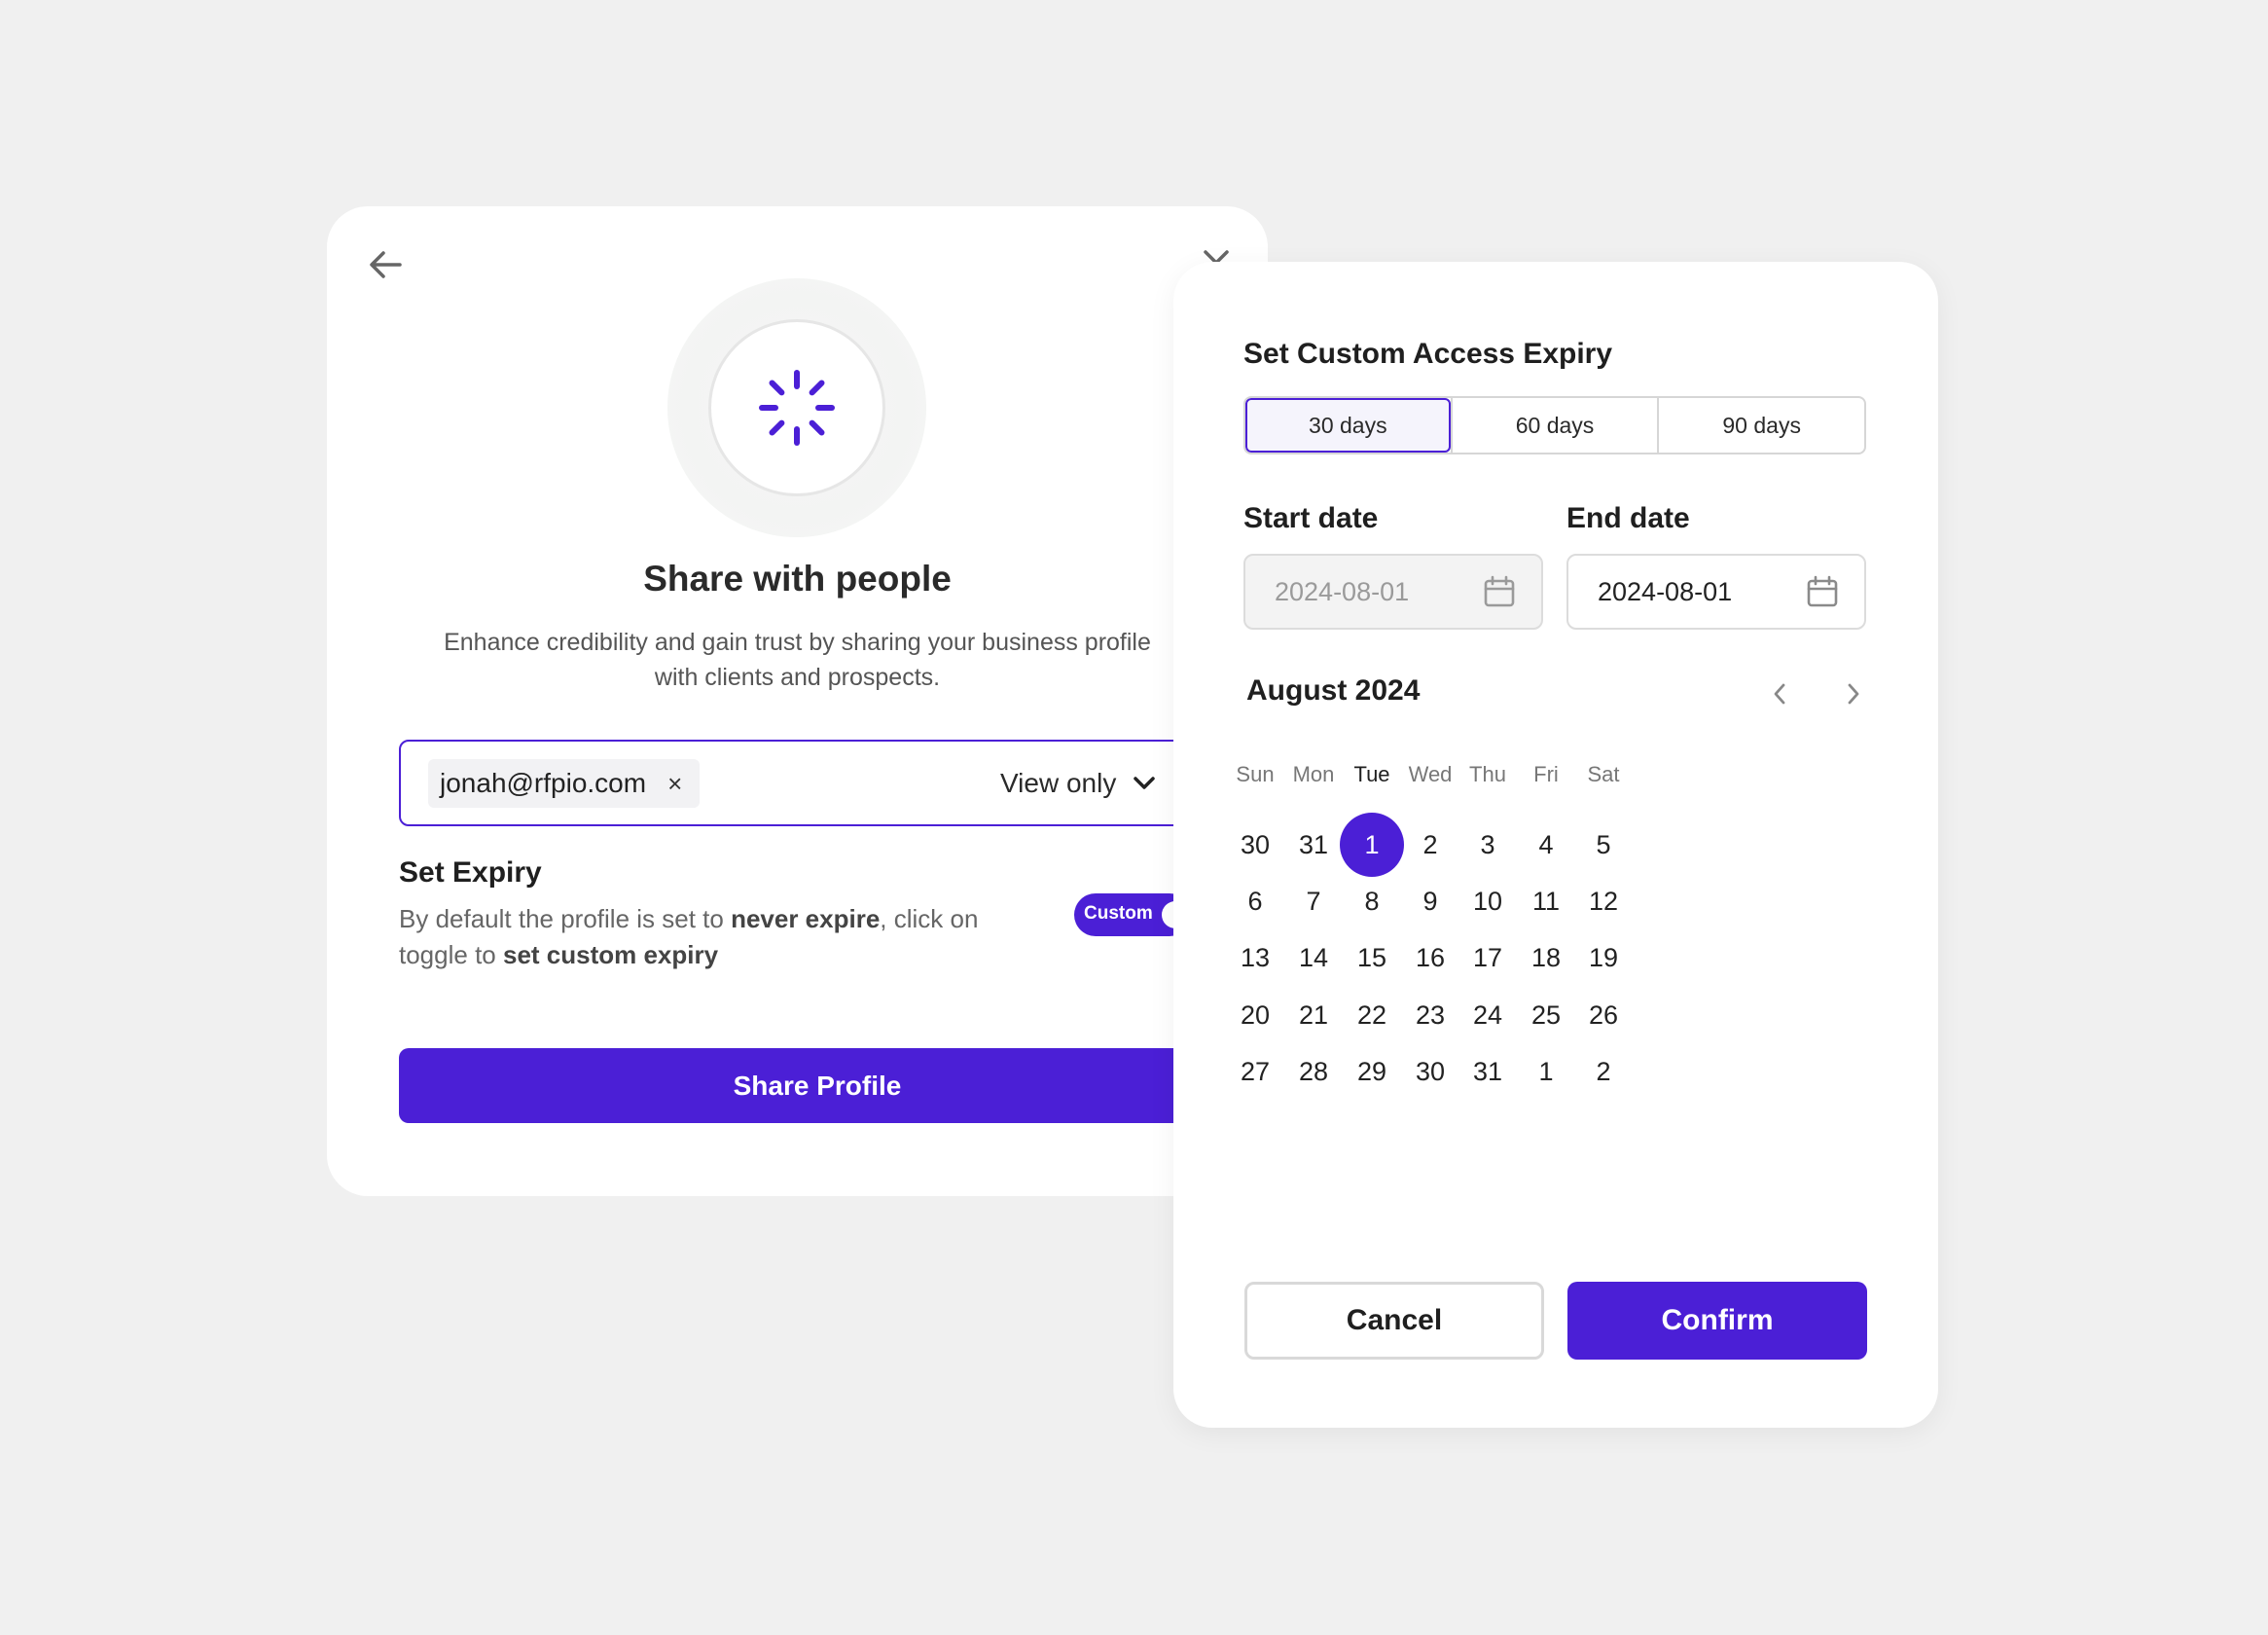 The width and height of the screenshot is (2268, 1635). I want to click on chevron-right-icon, so click(1853, 694).